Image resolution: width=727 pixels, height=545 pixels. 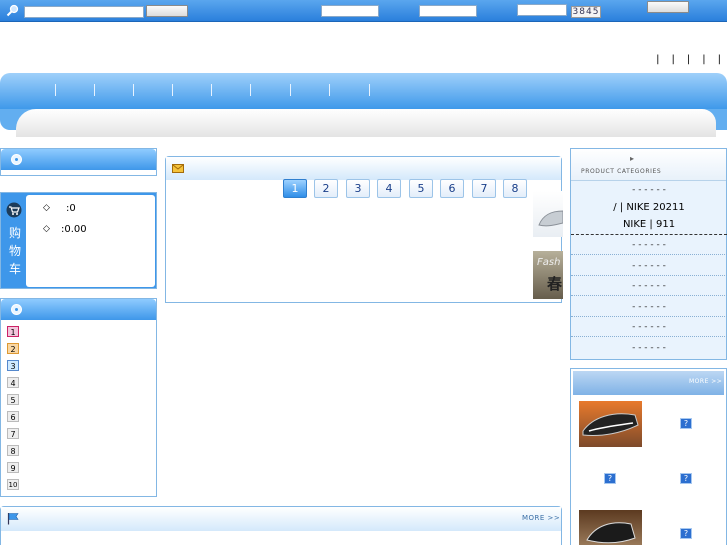 I want to click on cart-amount: :0.00, so click(x=74, y=229).